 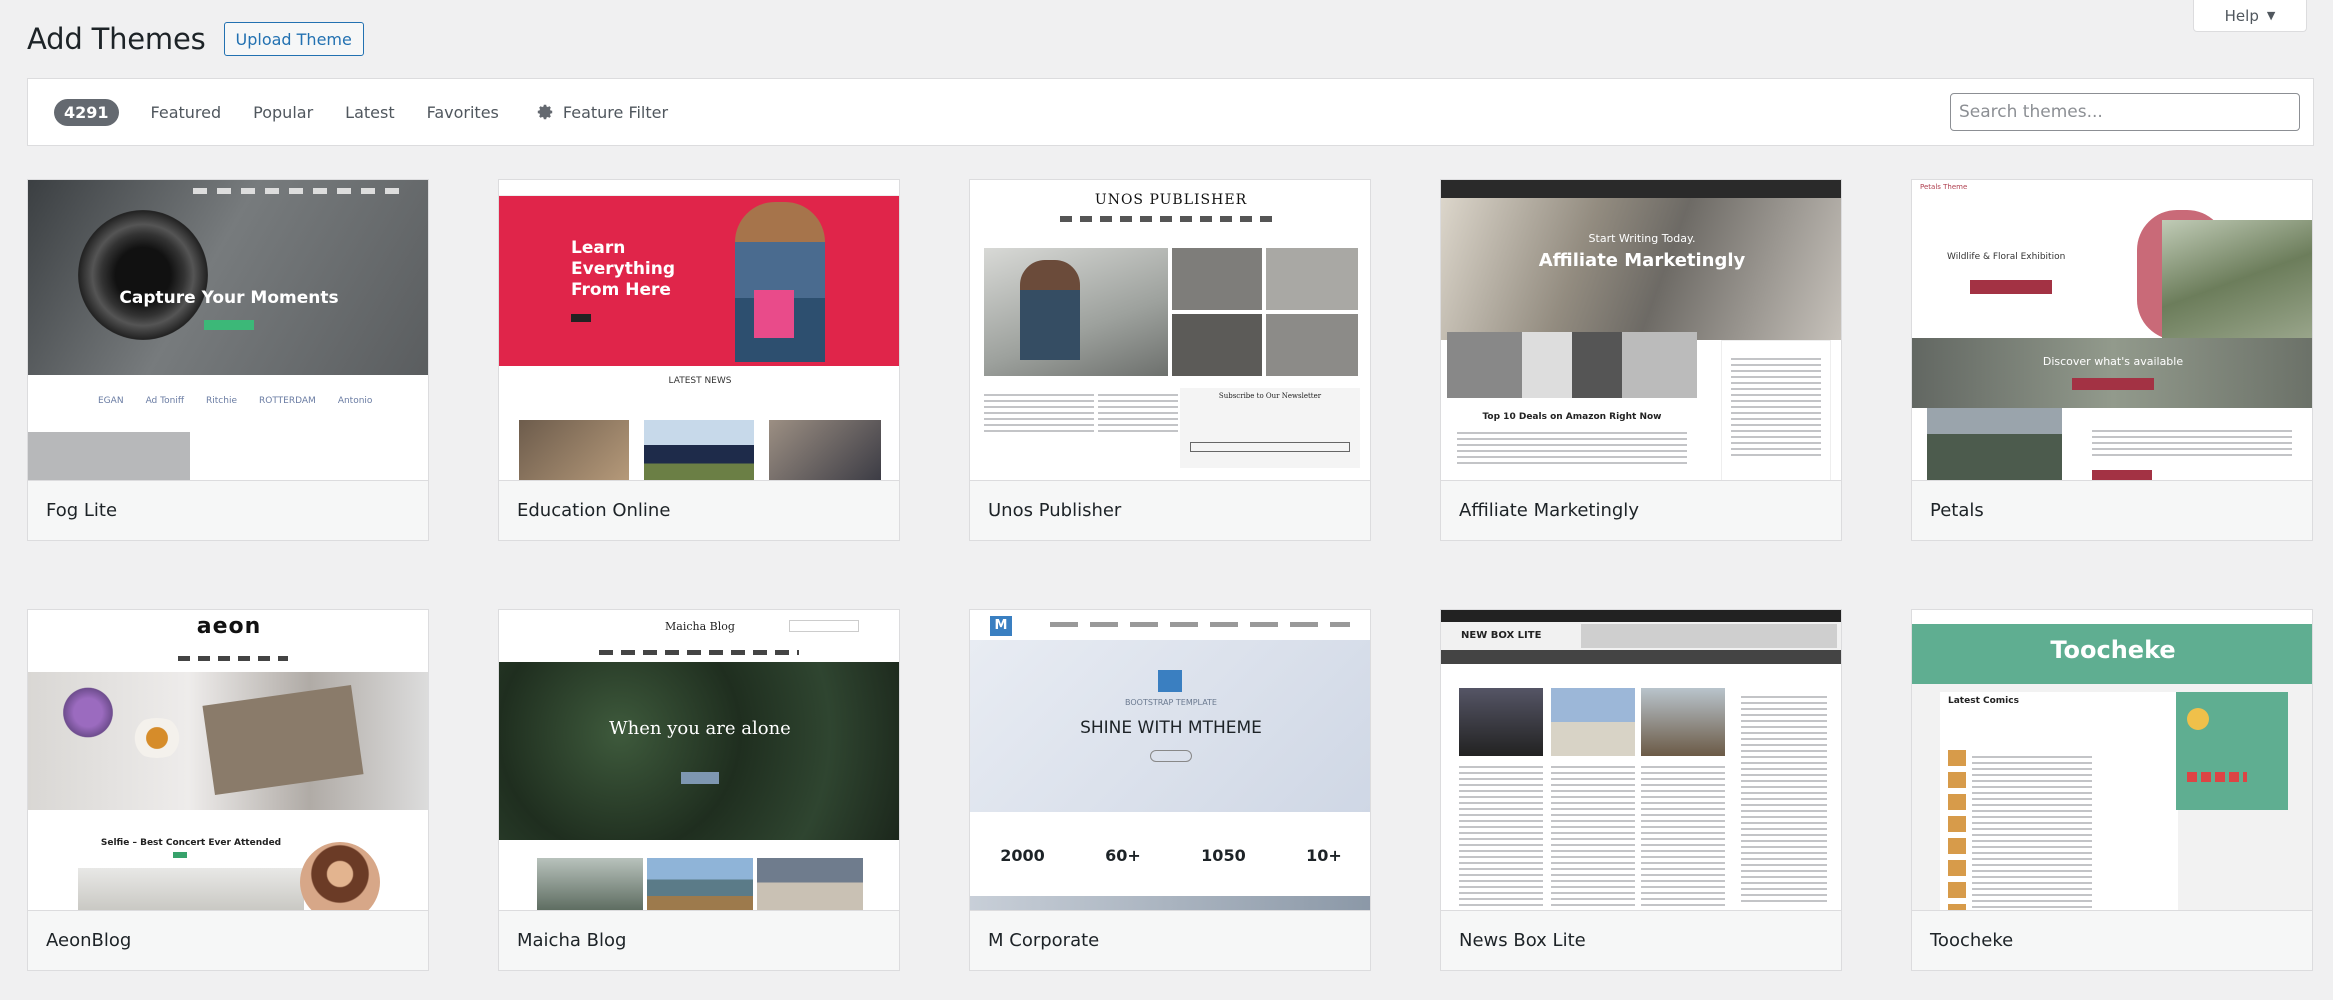 I want to click on preview-hero-text: SHINE WITH MTHEME, so click(x=1171, y=728).